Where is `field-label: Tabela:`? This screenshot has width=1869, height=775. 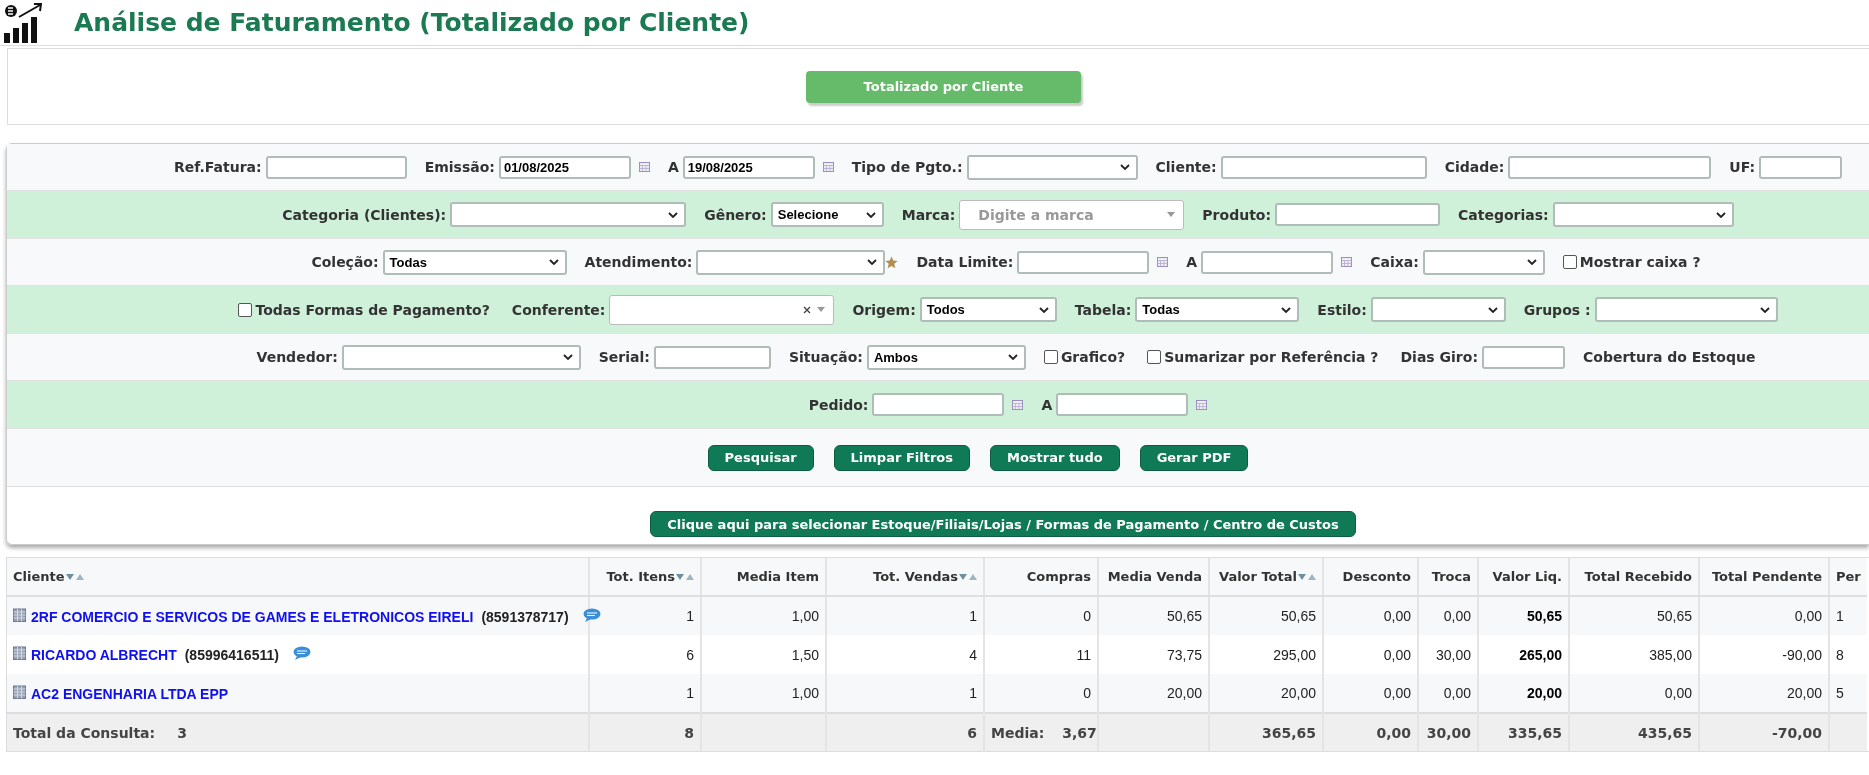 field-label: Tabela: is located at coordinates (1103, 309).